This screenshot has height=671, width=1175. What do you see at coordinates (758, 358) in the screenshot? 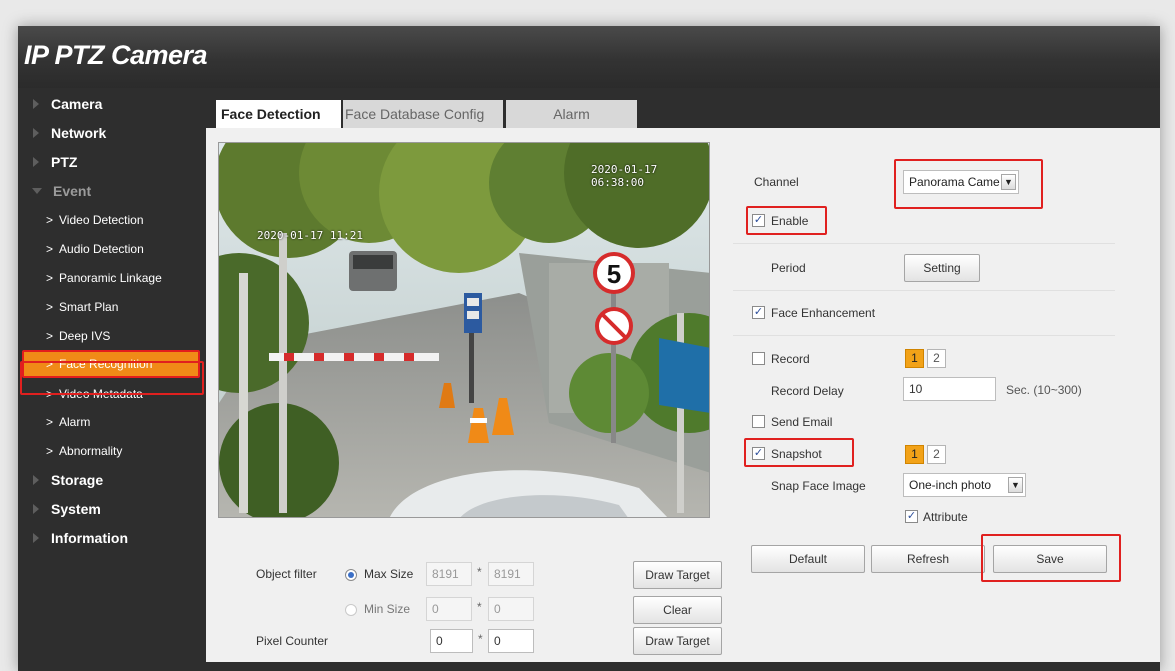
I see `record-checkbox` at bounding box center [758, 358].